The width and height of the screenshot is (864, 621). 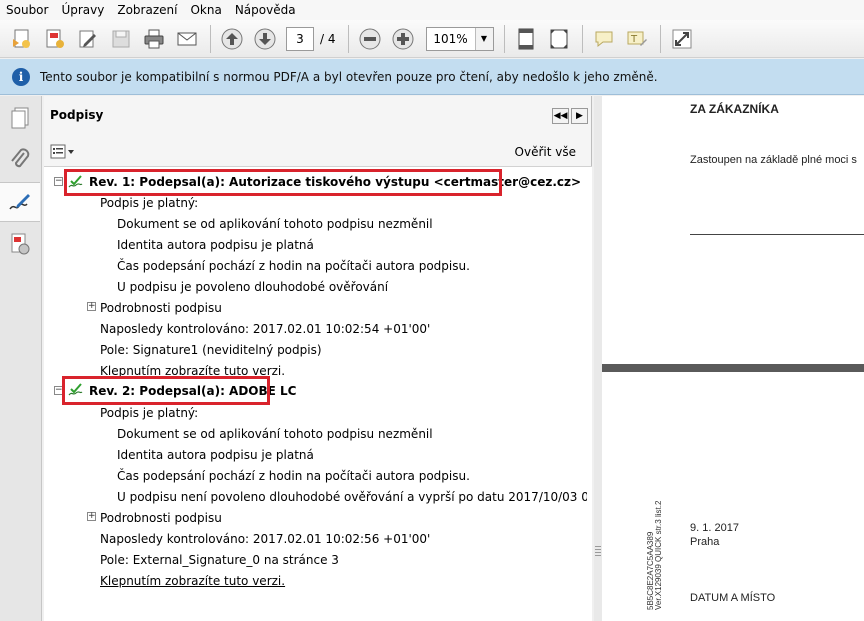 I want to click on create-pdf-button, so click(x=22, y=39).